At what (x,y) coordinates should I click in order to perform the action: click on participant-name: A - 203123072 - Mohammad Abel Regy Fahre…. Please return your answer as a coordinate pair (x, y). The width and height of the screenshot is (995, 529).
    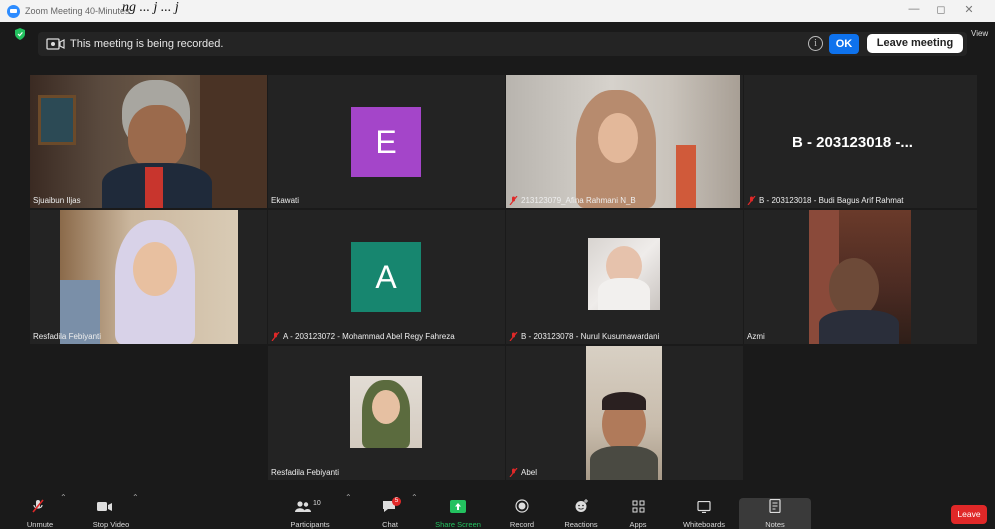
    Looking at the image, I should click on (363, 336).